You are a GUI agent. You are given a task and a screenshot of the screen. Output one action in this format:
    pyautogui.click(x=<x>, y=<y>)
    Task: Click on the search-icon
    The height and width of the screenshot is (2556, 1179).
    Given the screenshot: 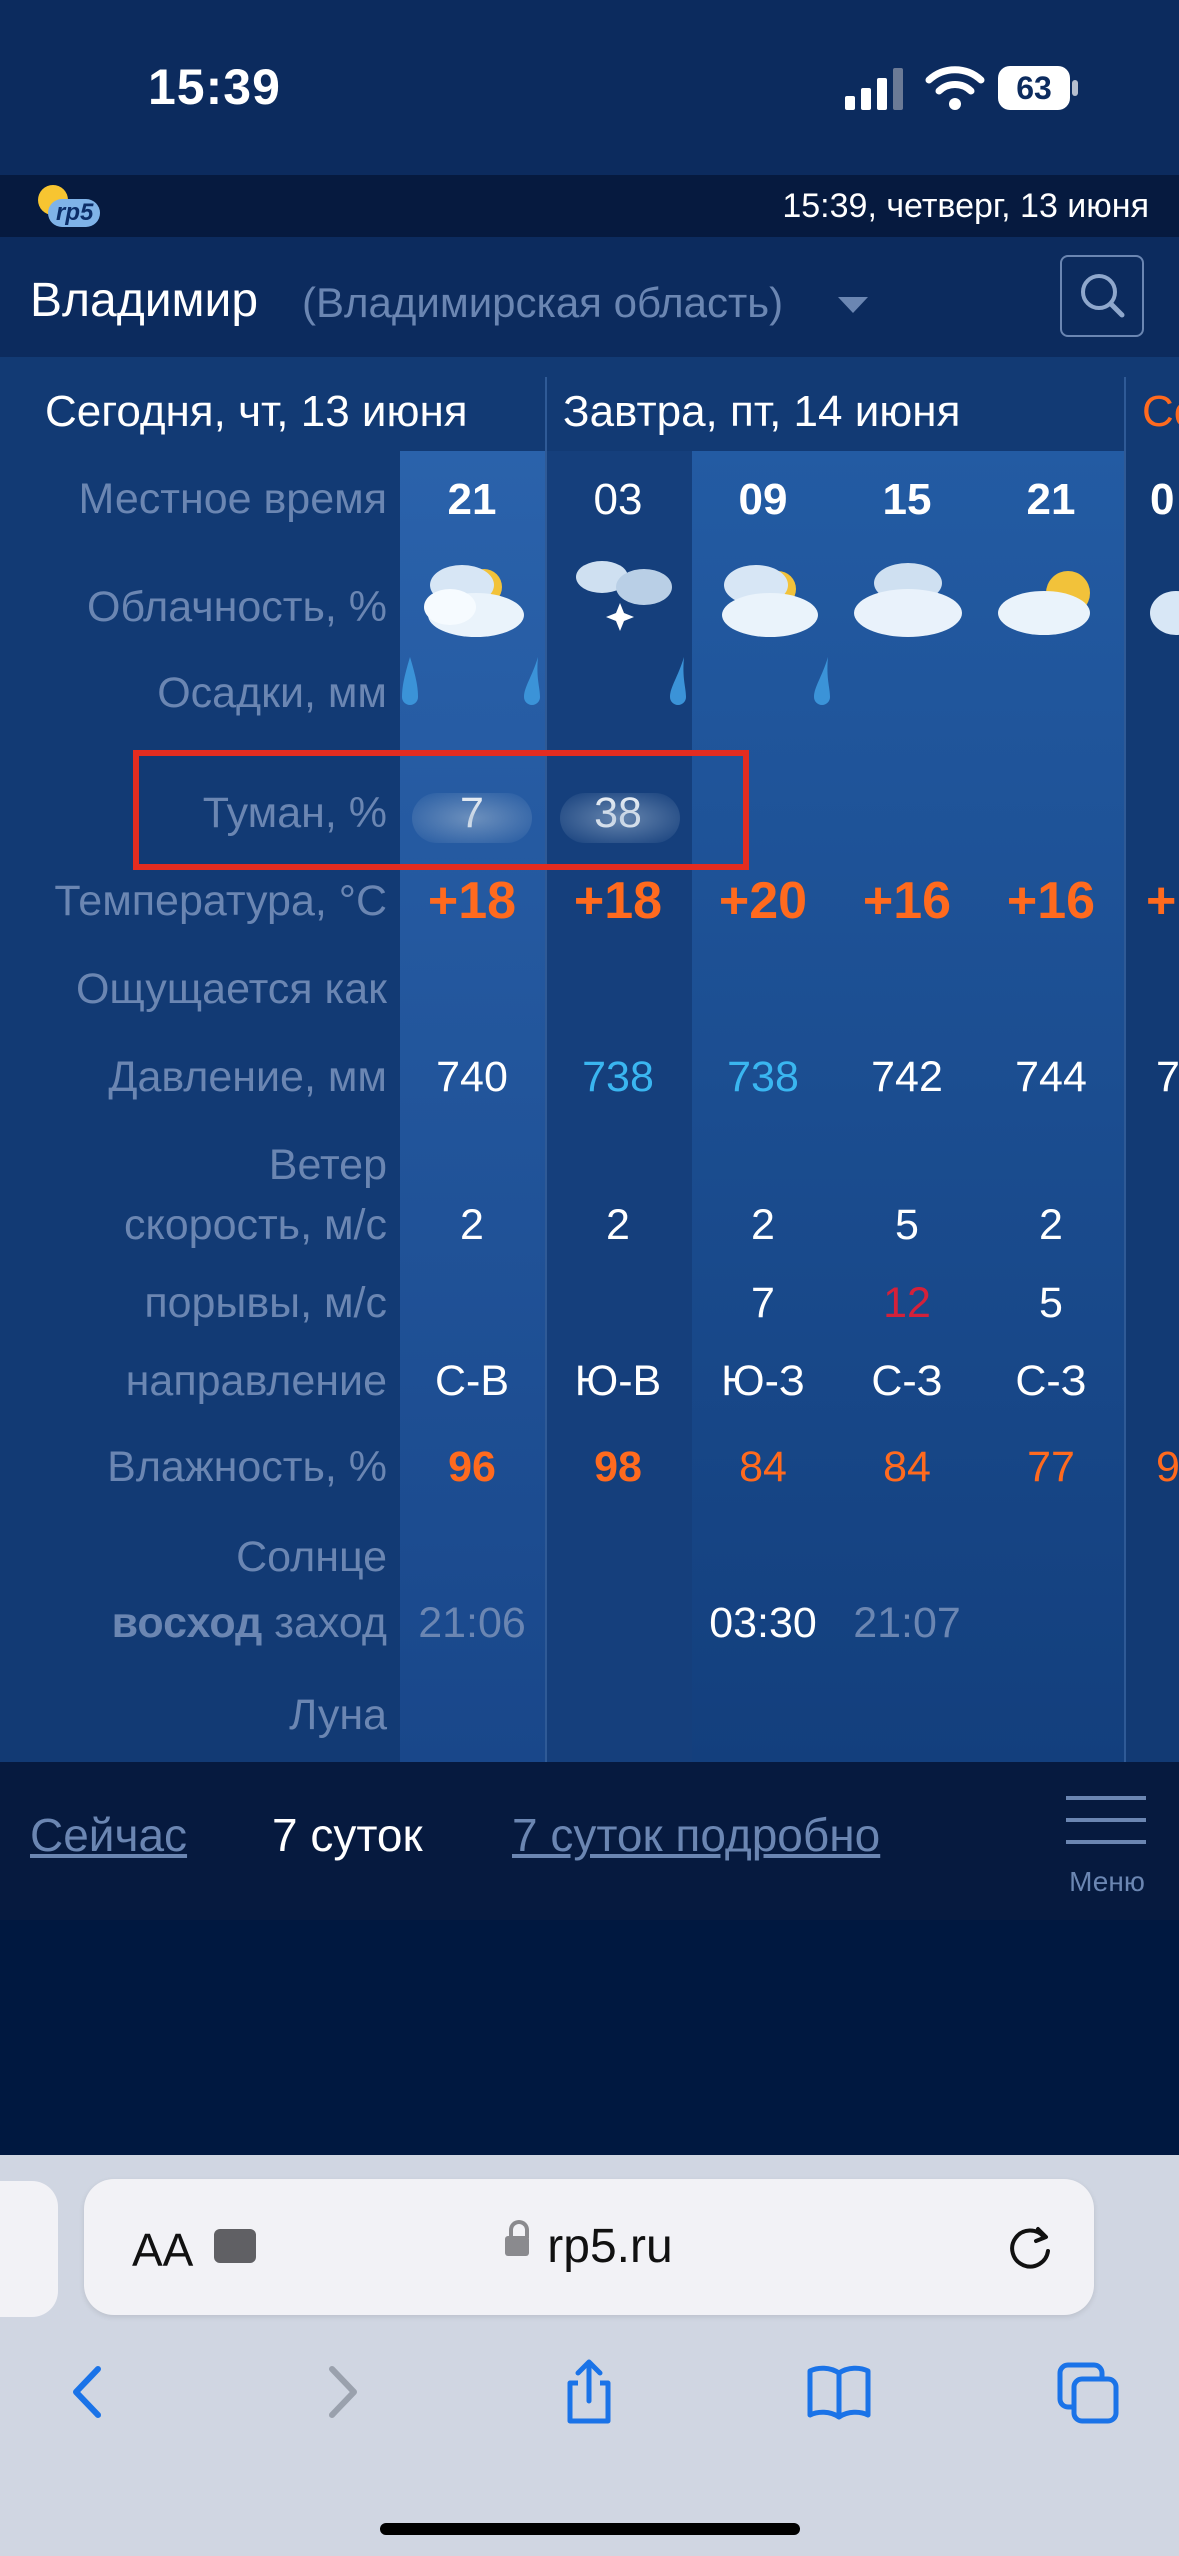 What is the action you would take?
    pyautogui.click(x=1103, y=296)
    